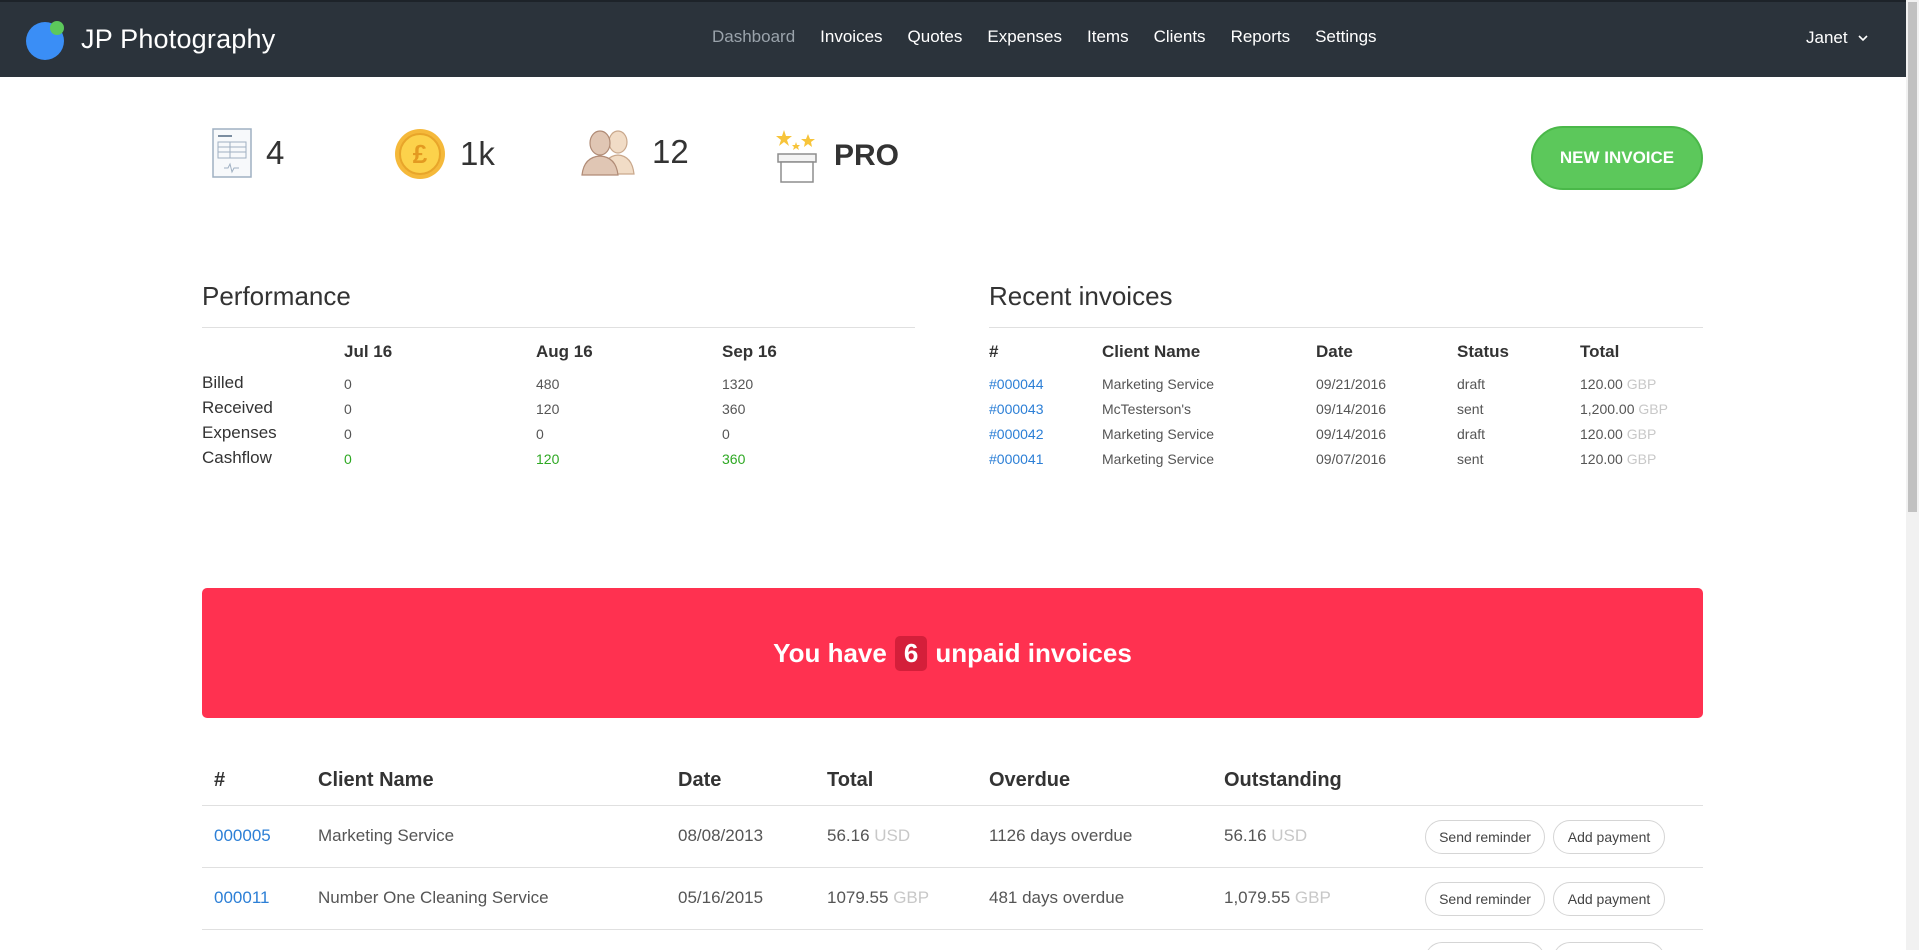 The width and height of the screenshot is (1919, 950). What do you see at coordinates (477, 153) in the screenshot?
I see `stat-revenue-value: 1k` at bounding box center [477, 153].